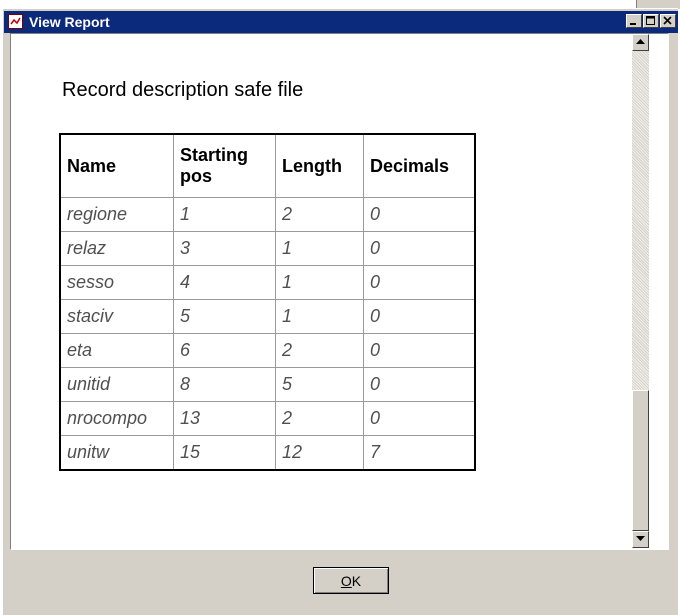  I want to click on ok-button: OK, so click(351, 580).